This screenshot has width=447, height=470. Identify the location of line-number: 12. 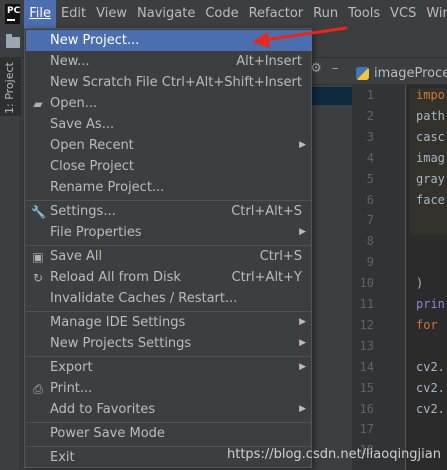
(366, 324).